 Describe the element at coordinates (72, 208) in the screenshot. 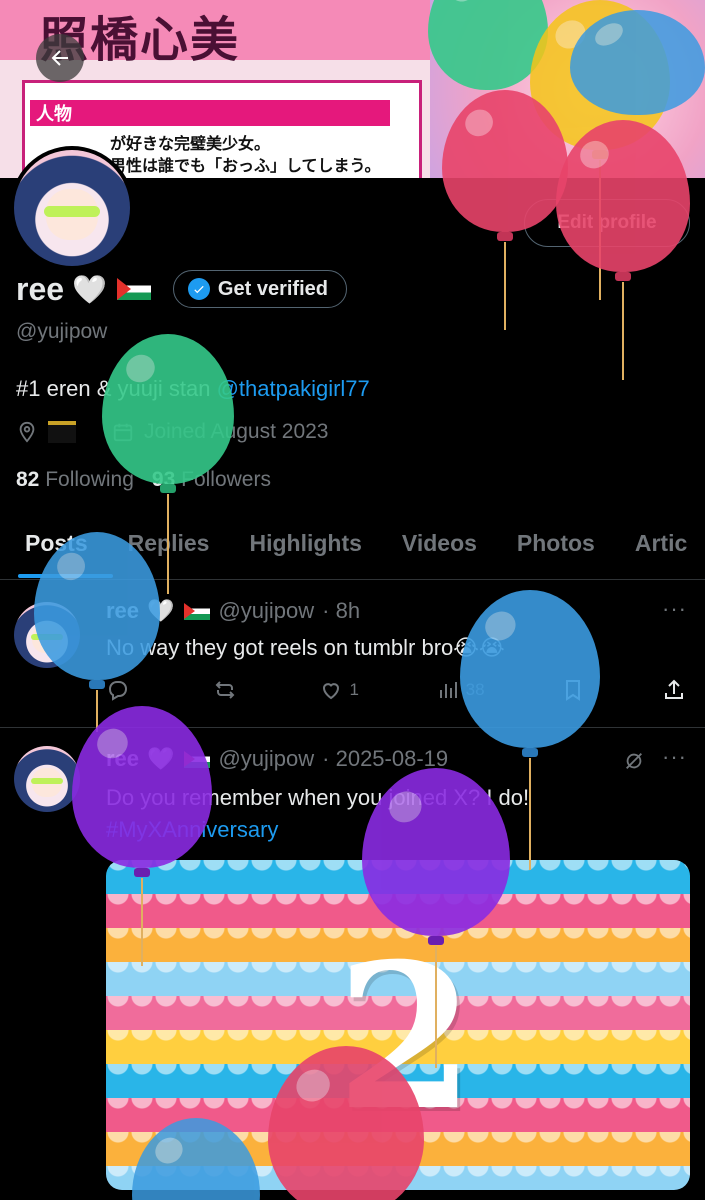

I see `profile-avatar` at that location.